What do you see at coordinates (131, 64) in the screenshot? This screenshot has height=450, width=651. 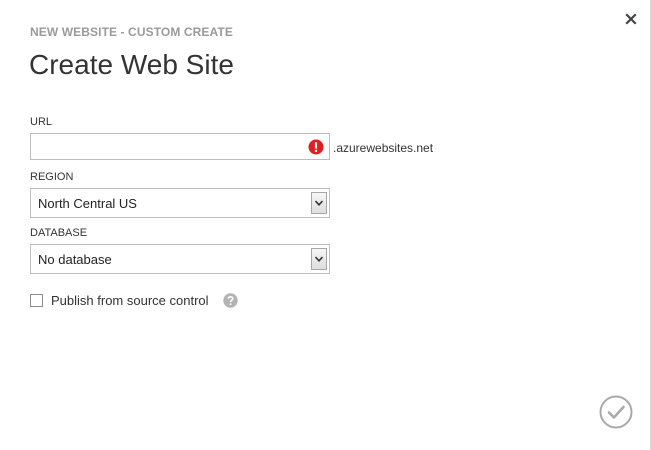 I see `page-title: Create Web Site` at bounding box center [131, 64].